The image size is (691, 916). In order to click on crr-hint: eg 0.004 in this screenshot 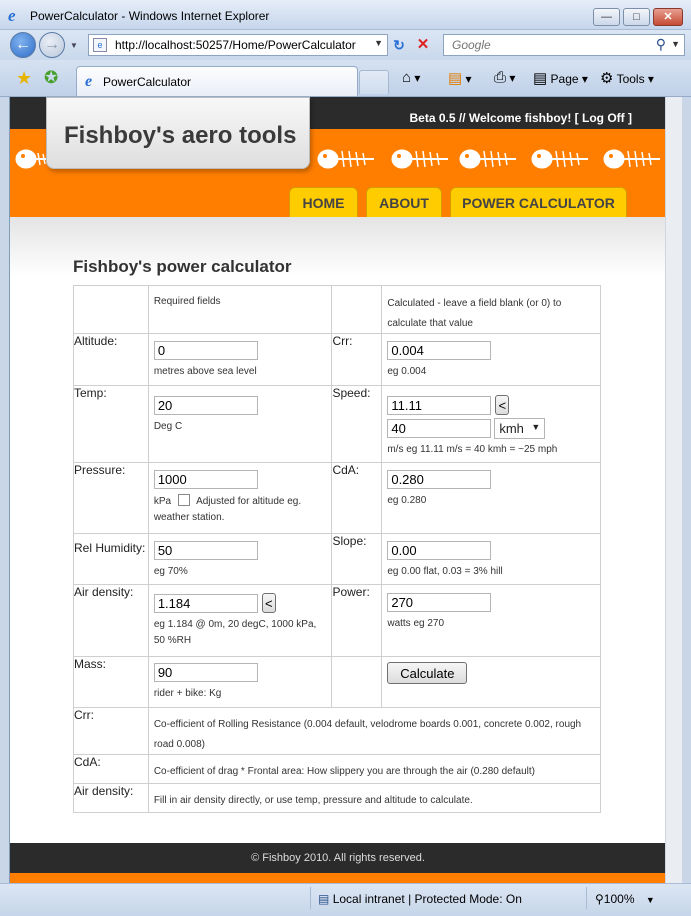, I will do `click(407, 371)`.